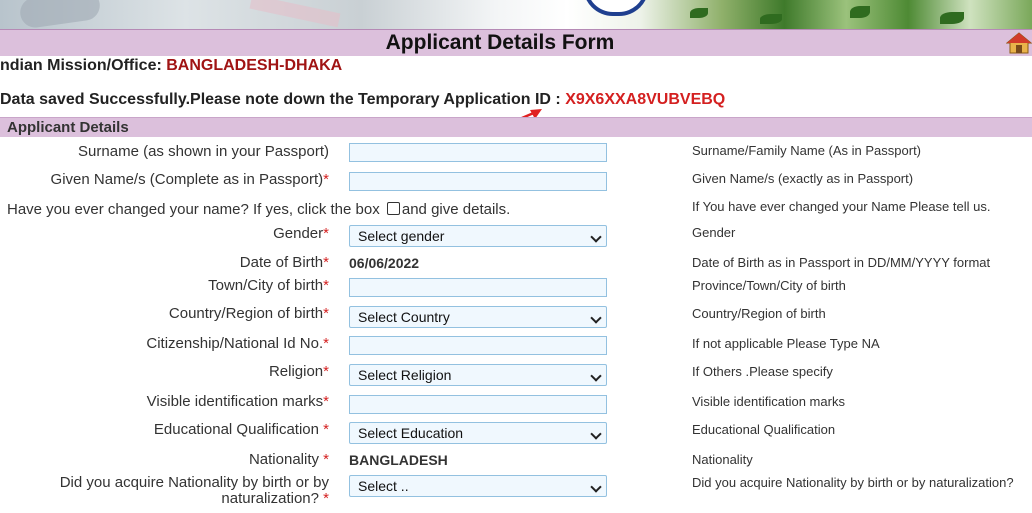 The width and height of the screenshot is (1032, 513). Describe the element at coordinates (187, 179) in the screenshot. I see `given-name-label-text: Given Name/s (Complete as in Passport)` at that location.